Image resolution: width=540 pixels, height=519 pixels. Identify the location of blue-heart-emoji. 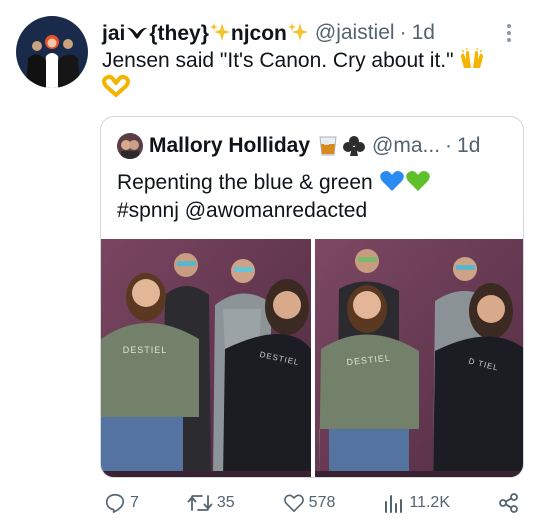
(391, 181).